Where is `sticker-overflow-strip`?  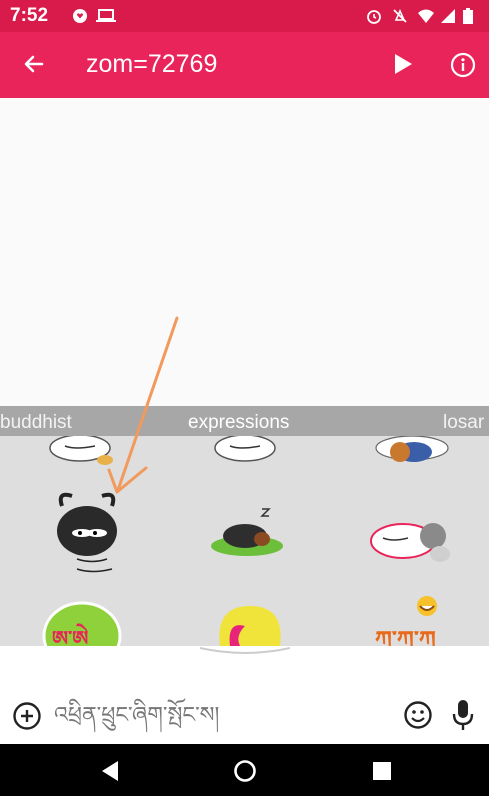 sticker-overflow-strip is located at coordinates (244, 666).